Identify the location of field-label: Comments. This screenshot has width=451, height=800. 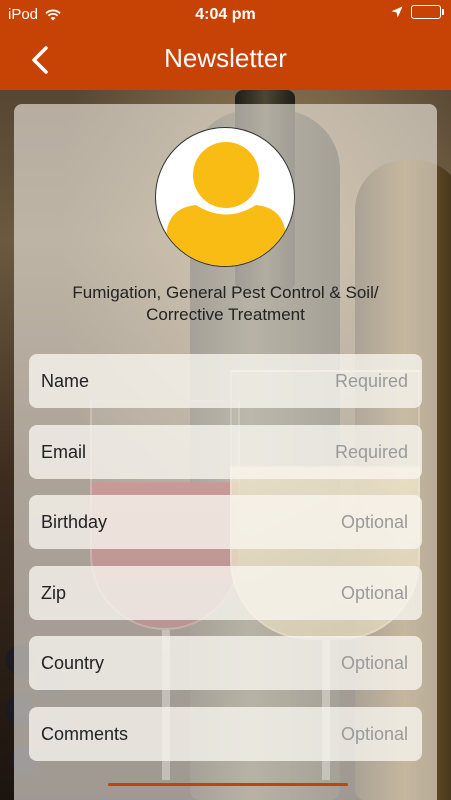
(85, 733).